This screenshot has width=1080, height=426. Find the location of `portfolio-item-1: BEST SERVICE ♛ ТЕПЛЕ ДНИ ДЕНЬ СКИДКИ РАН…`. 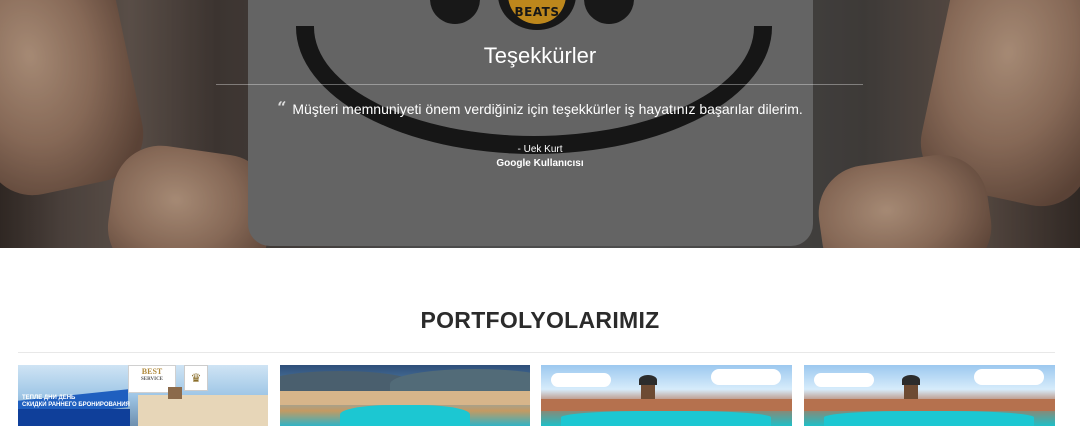

portfolio-item-1: BEST SERVICE ♛ ТЕПЛЕ ДНИ ДЕНЬ СКИДКИ РАН… is located at coordinates (143, 395).